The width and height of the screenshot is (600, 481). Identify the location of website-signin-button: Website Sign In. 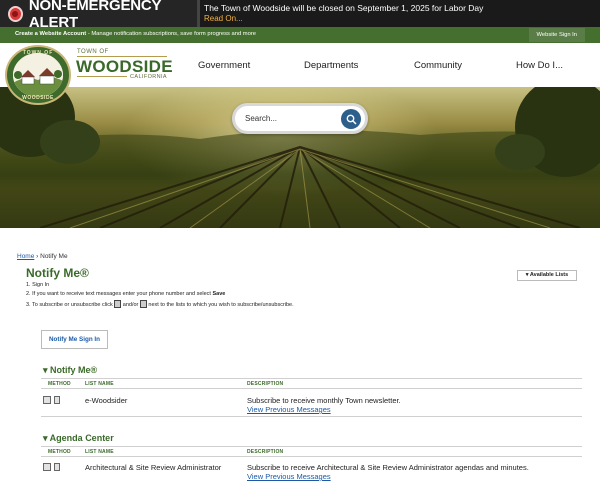
(556, 35).